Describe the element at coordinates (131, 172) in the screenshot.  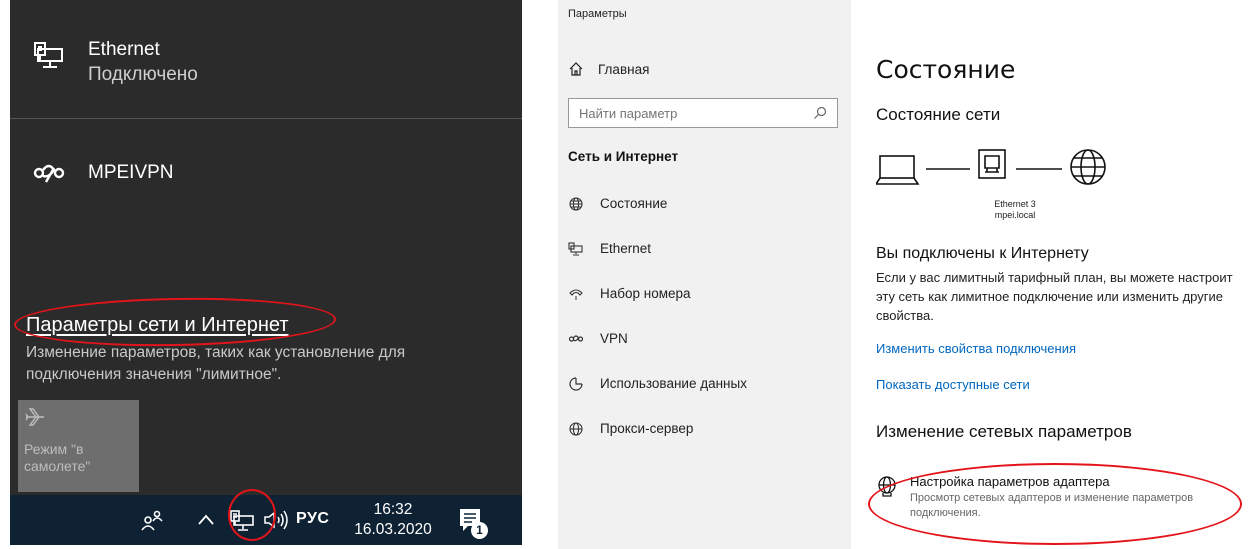
I see `vpn-name: MPEIVPN` at that location.